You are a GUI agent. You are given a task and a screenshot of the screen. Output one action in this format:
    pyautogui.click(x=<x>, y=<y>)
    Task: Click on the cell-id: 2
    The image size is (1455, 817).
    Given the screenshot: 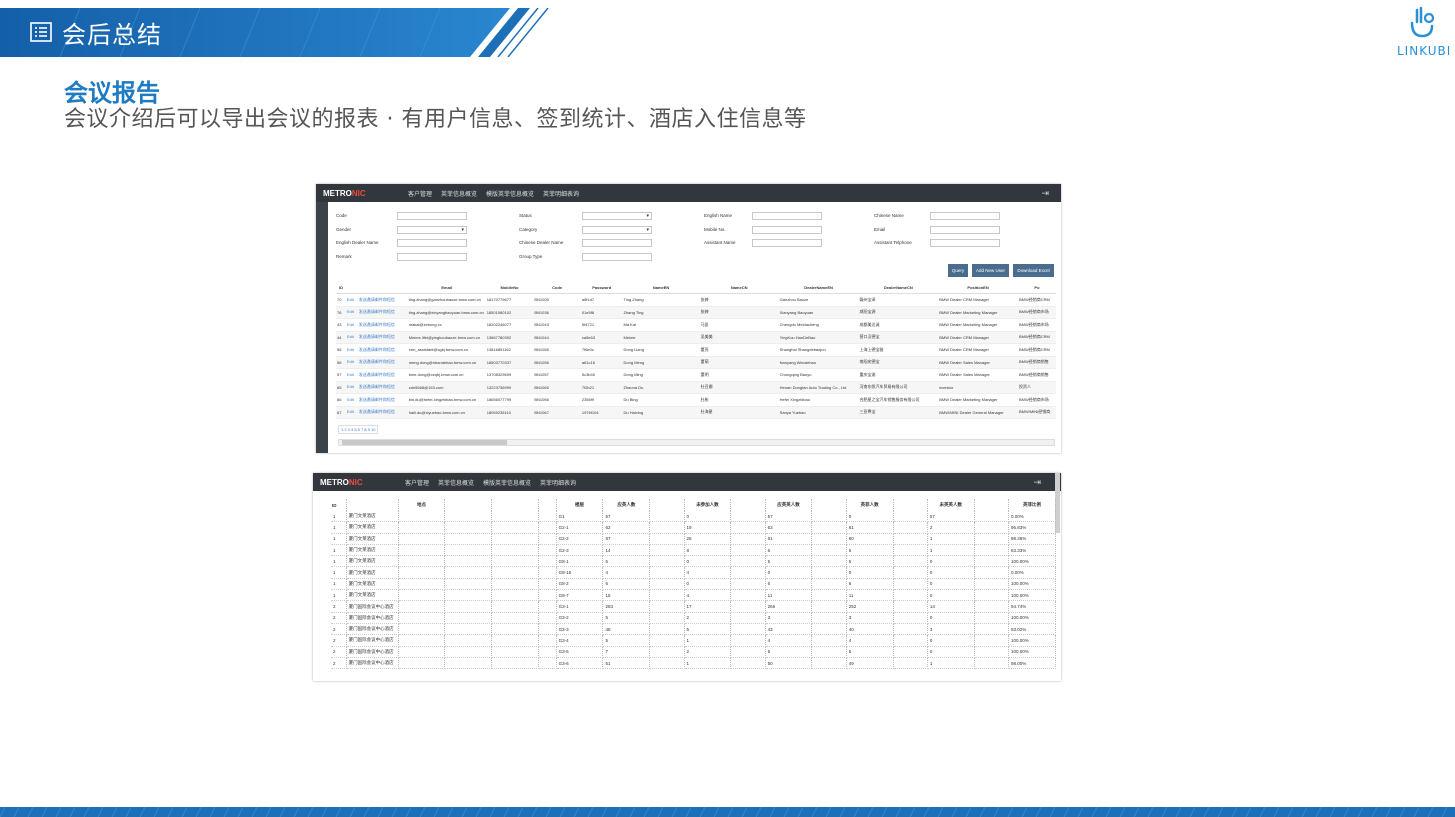 What is the action you would take?
    pyautogui.click(x=339, y=640)
    